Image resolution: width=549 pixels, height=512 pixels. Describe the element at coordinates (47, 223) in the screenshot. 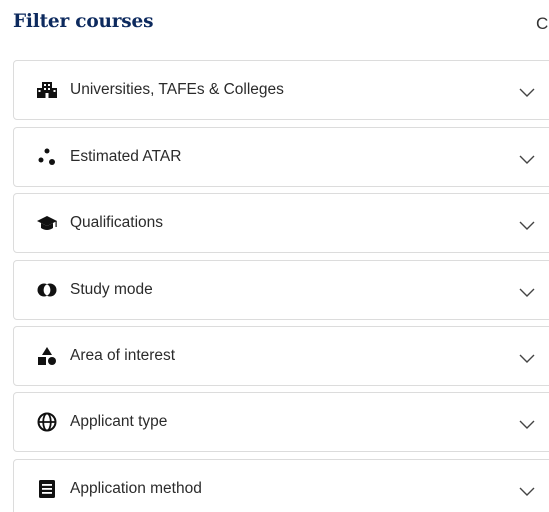

I see `graduation-cap-icon` at that location.